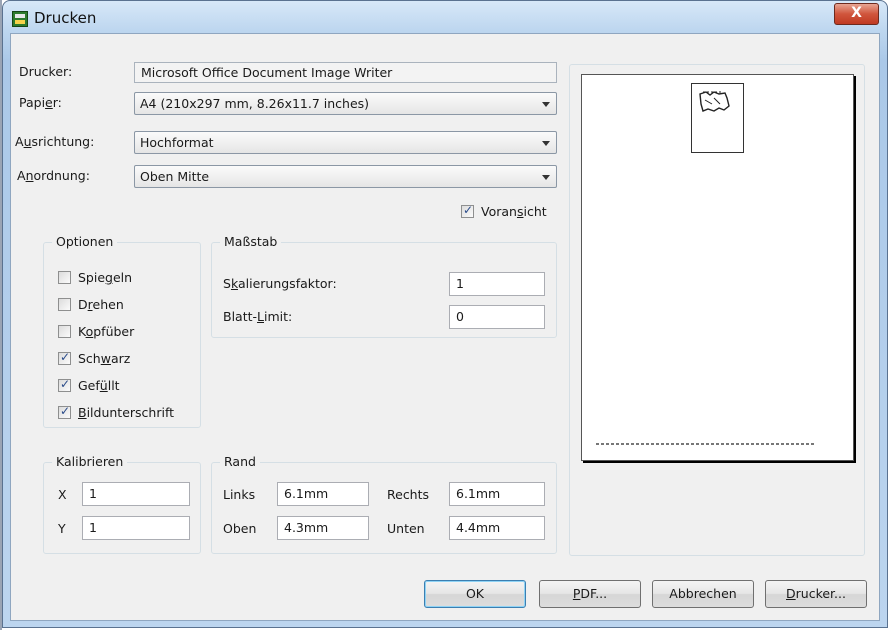  What do you see at coordinates (717, 118) in the screenshot?
I see `page-content-area` at bounding box center [717, 118].